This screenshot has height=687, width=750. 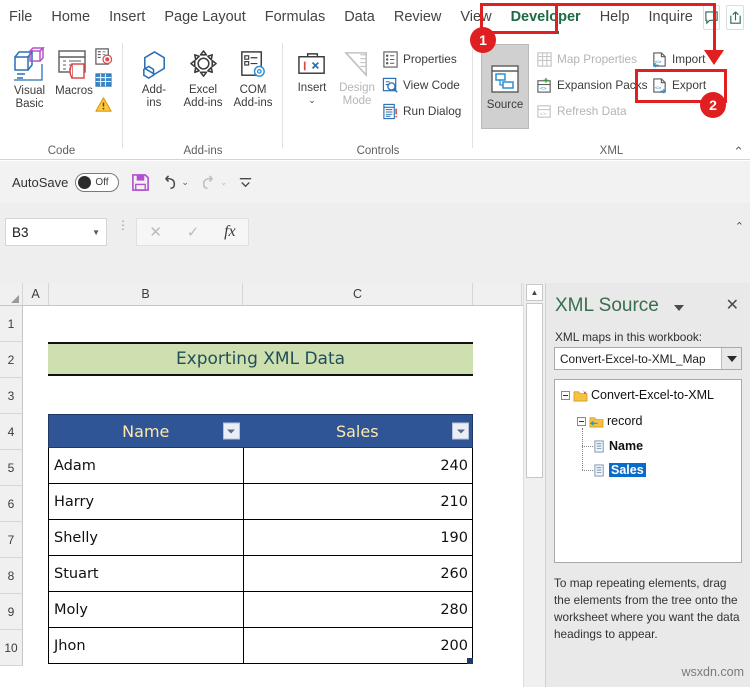 What do you see at coordinates (357, 465) in the screenshot?
I see `cell-sales-1: 240` at bounding box center [357, 465].